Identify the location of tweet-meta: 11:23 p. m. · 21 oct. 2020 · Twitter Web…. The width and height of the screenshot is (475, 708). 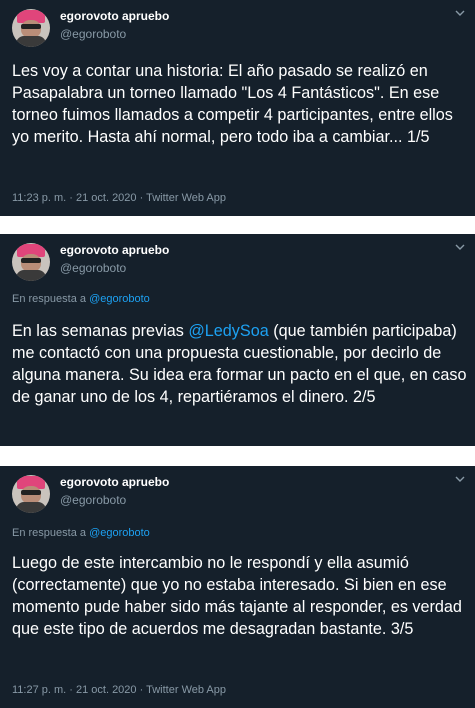
(119, 198).